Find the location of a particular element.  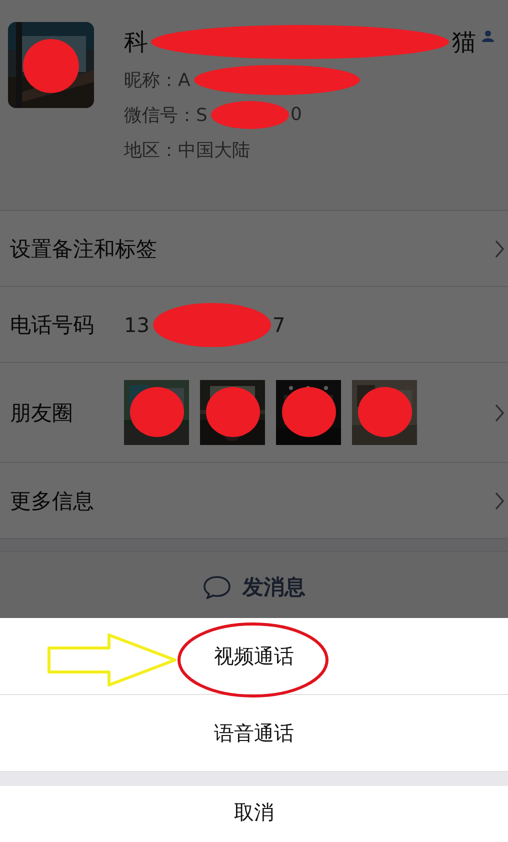

wechat-id-text: 0 is located at coordinates (296, 114).